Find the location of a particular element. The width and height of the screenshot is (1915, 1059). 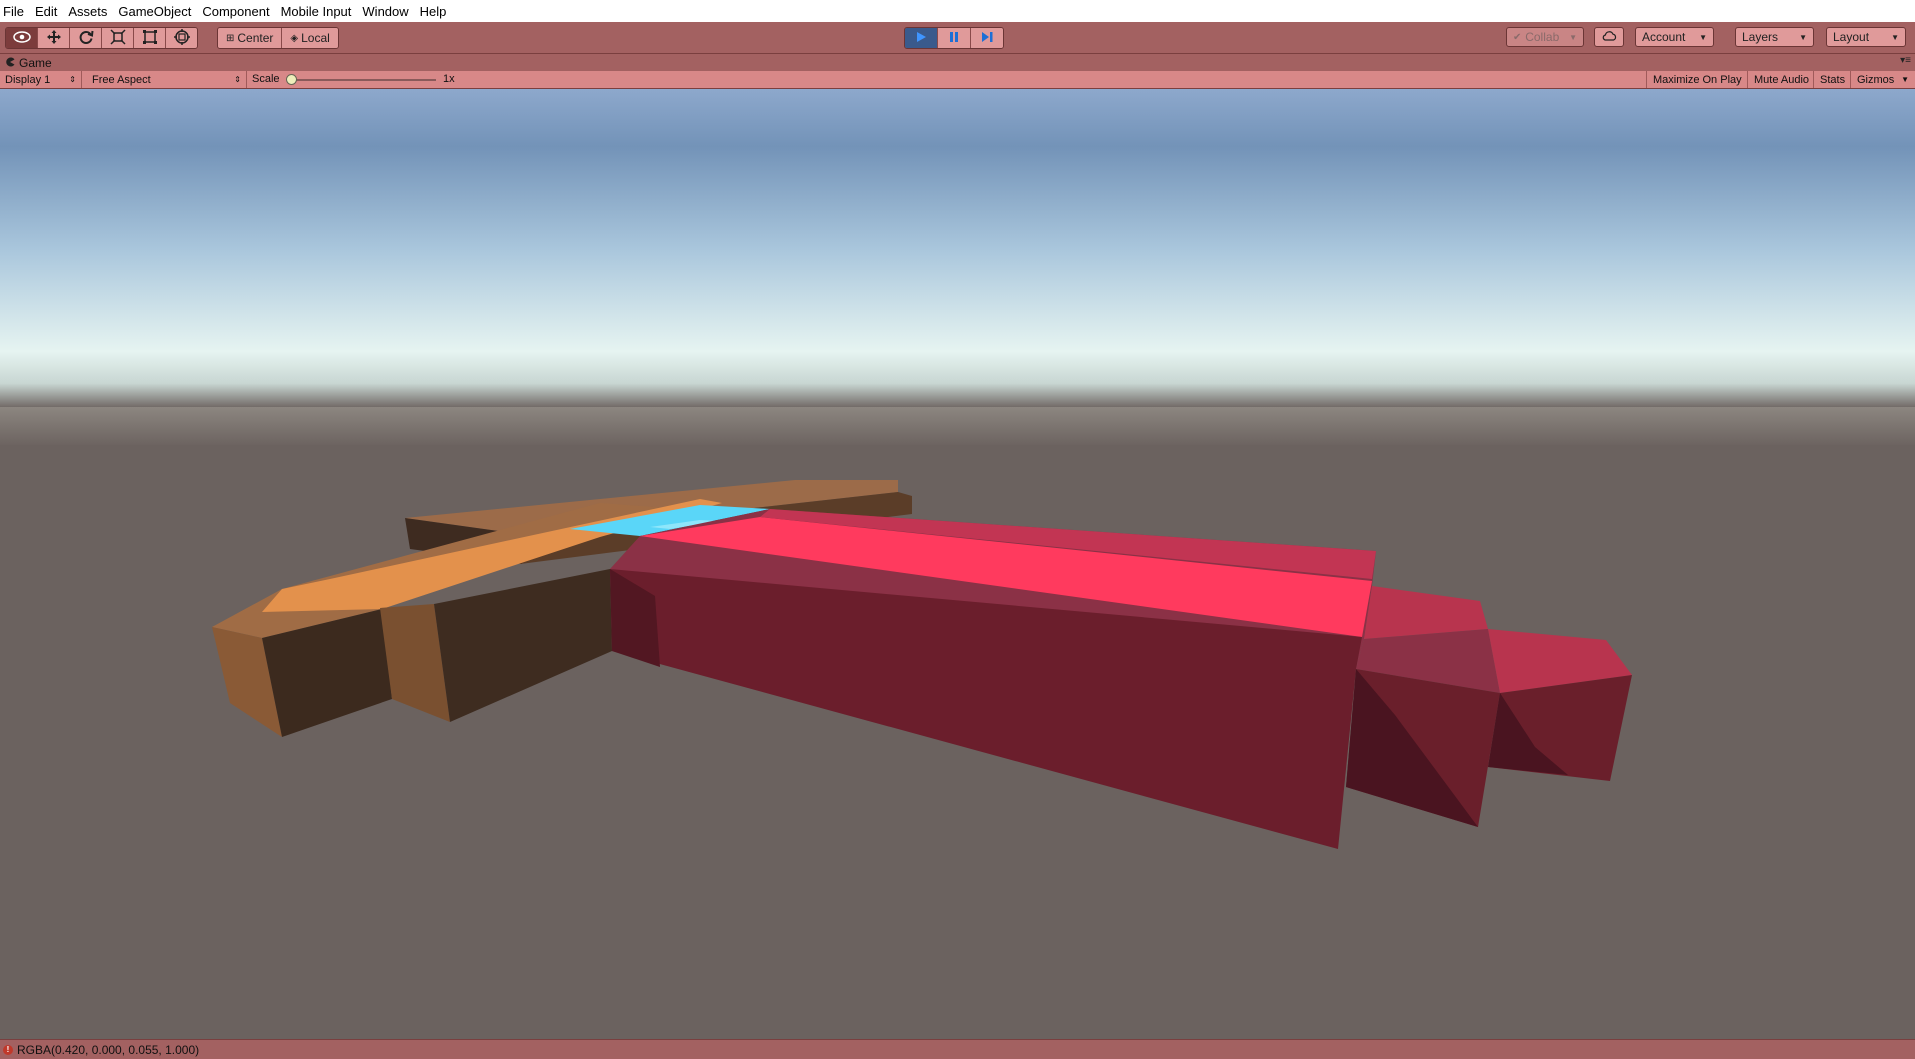

eye-icon is located at coordinates (21, 38).